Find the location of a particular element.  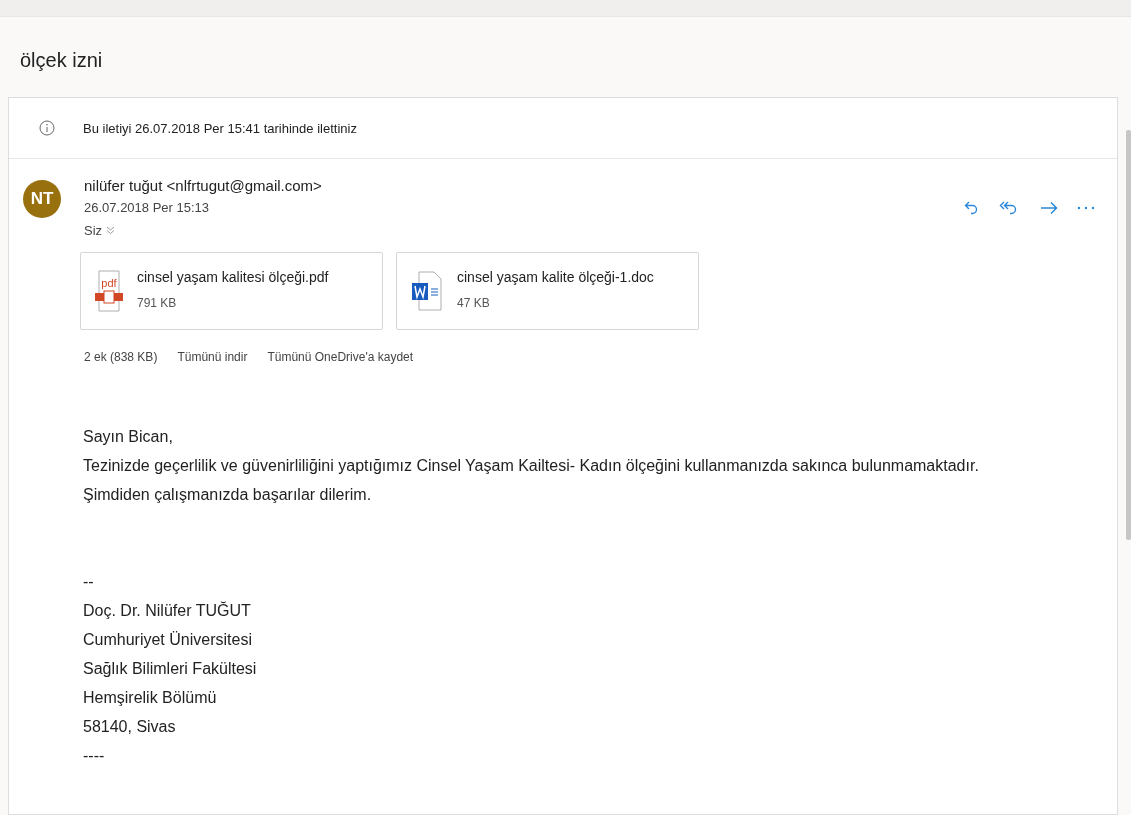

forwarded-notice: Bu iletiyi 26.07.2018 Per 15:41 tarihinde ilettiniz is located at coordinates (220, 128).